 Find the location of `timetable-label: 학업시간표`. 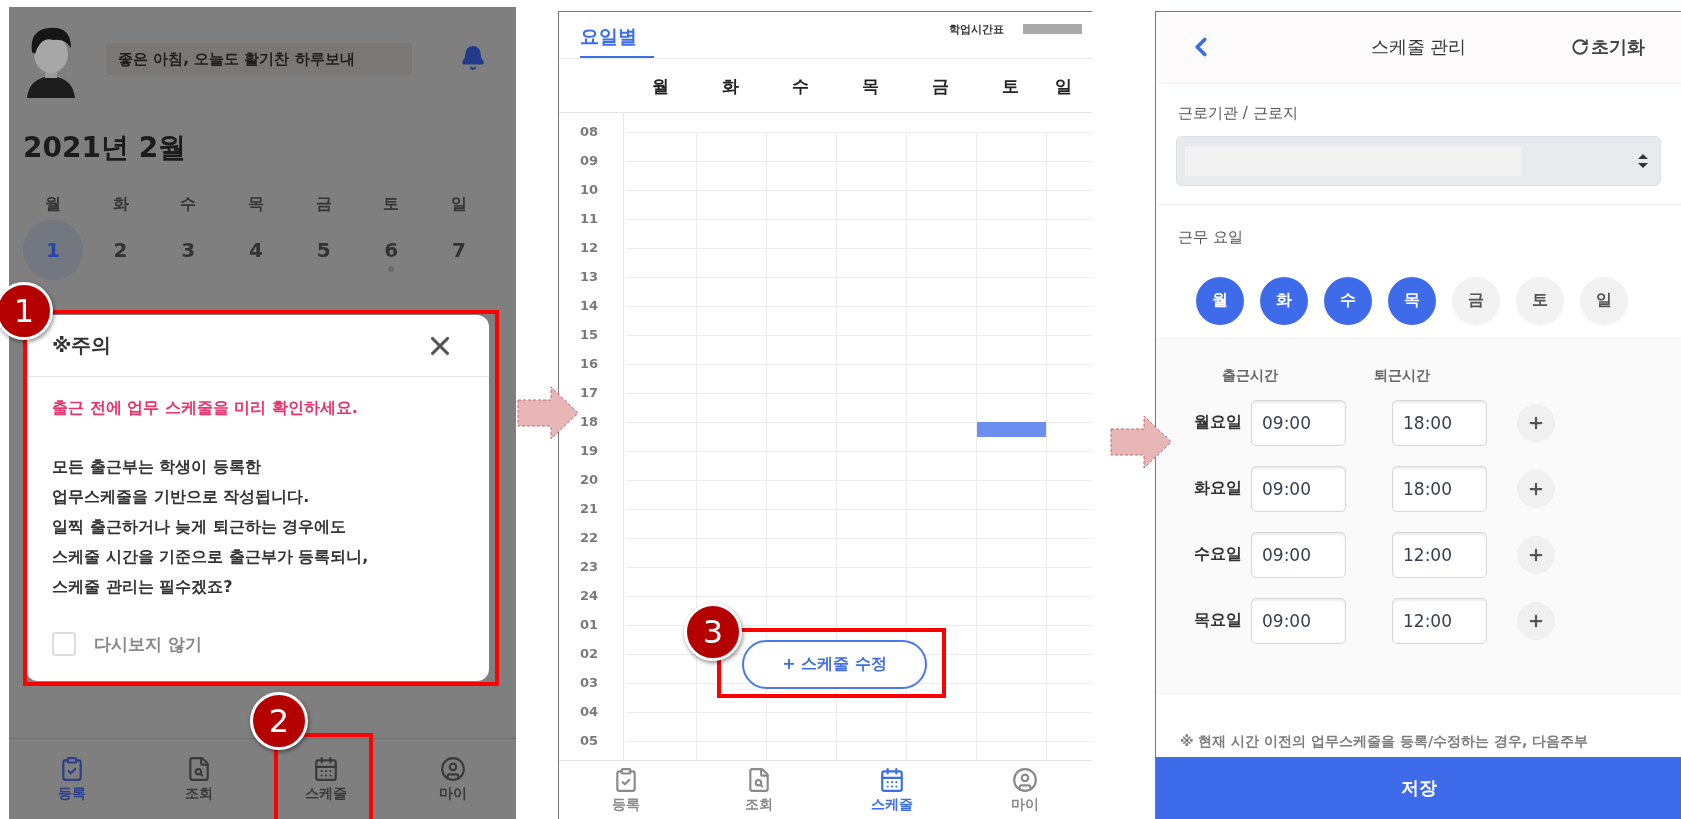

timetable-label: 학업시간표 is located at coordinates (976, 29).